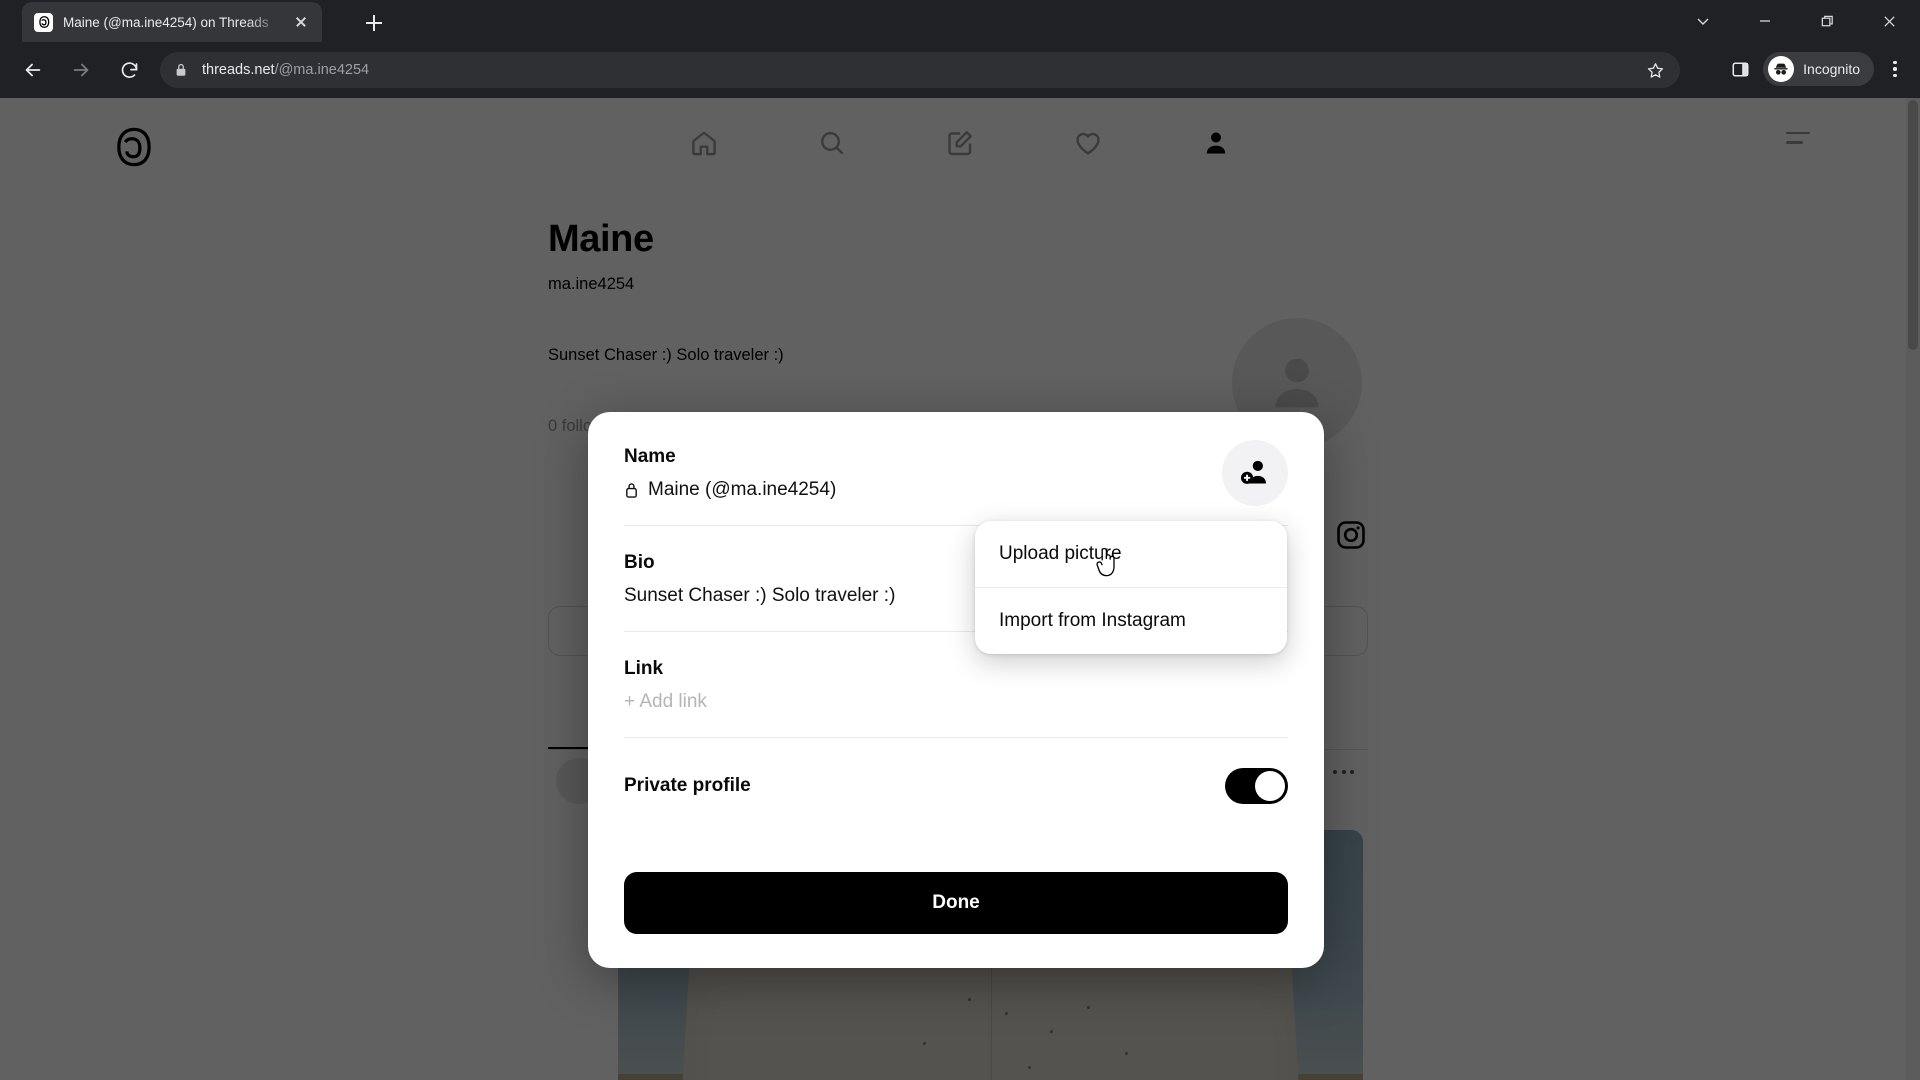 The image size is (1920, 1080). I want to click on name-label: Name, so click(650, 456).